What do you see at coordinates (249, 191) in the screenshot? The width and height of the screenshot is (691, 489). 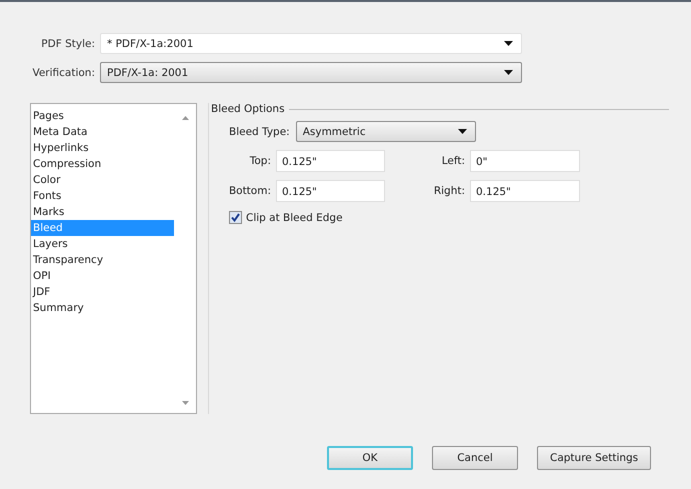 I see `field-label: Bottom:` at bounding box center [249, 191].